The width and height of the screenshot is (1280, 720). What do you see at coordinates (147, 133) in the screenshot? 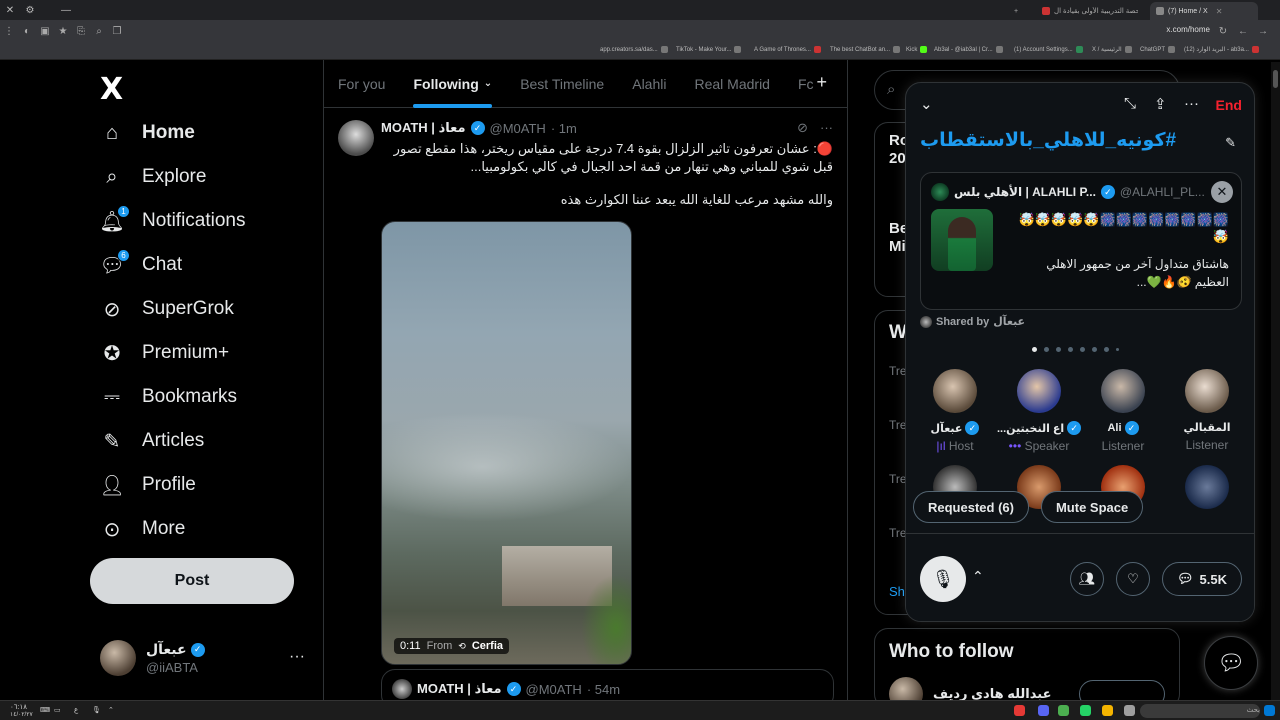
I see `sidebar-item-home: ⌂ Home` at bounding box center [147, 133].